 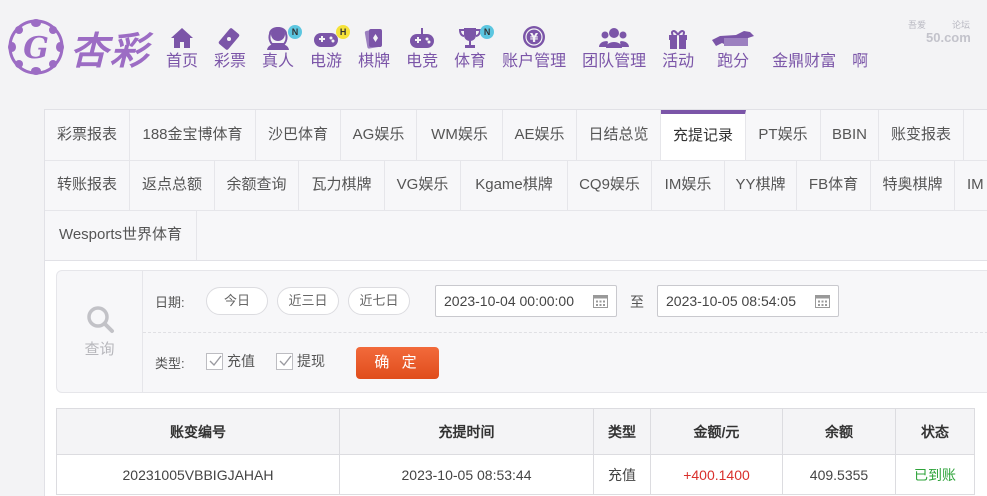 What do you see at coordinates (534, 50) in the screenshot?
I see `nav-item-account: ¥ 账户管理` at bounding box center [534, 50].